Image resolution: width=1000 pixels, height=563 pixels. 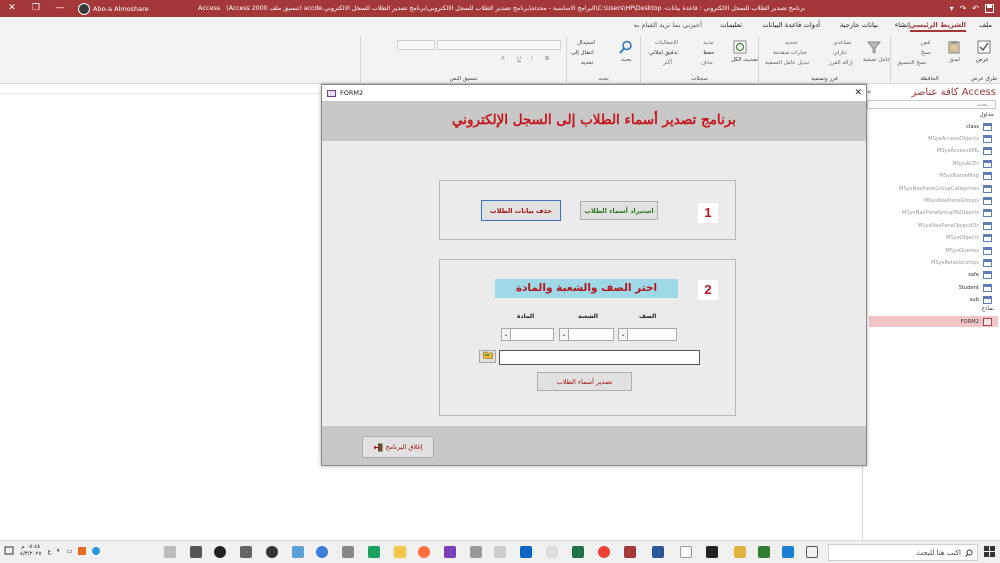 What do you see at coordinates (926, 53) in the screenshot?
I see `copy-button: نسخ` at bounding box center [926, 53].